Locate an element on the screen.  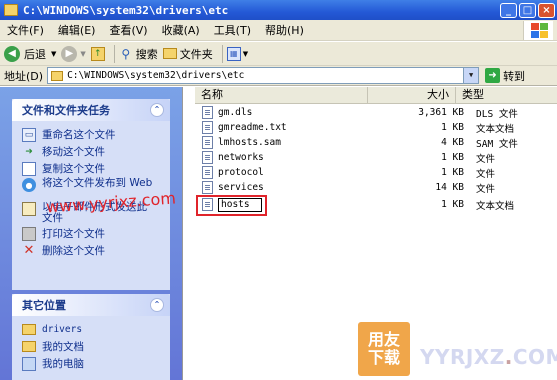
close-button: × is located at coordinates (546, 10).